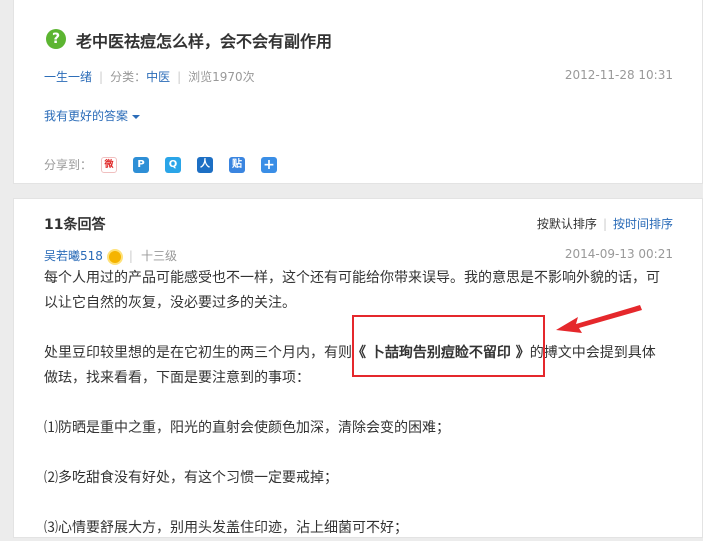 This screenshot has height=541, width=703. I want to click on answer-paragraph: ⑴防晒是重中之重，阳光的直射会使颜色加深，清除会变的困难；, so click(247, 428).